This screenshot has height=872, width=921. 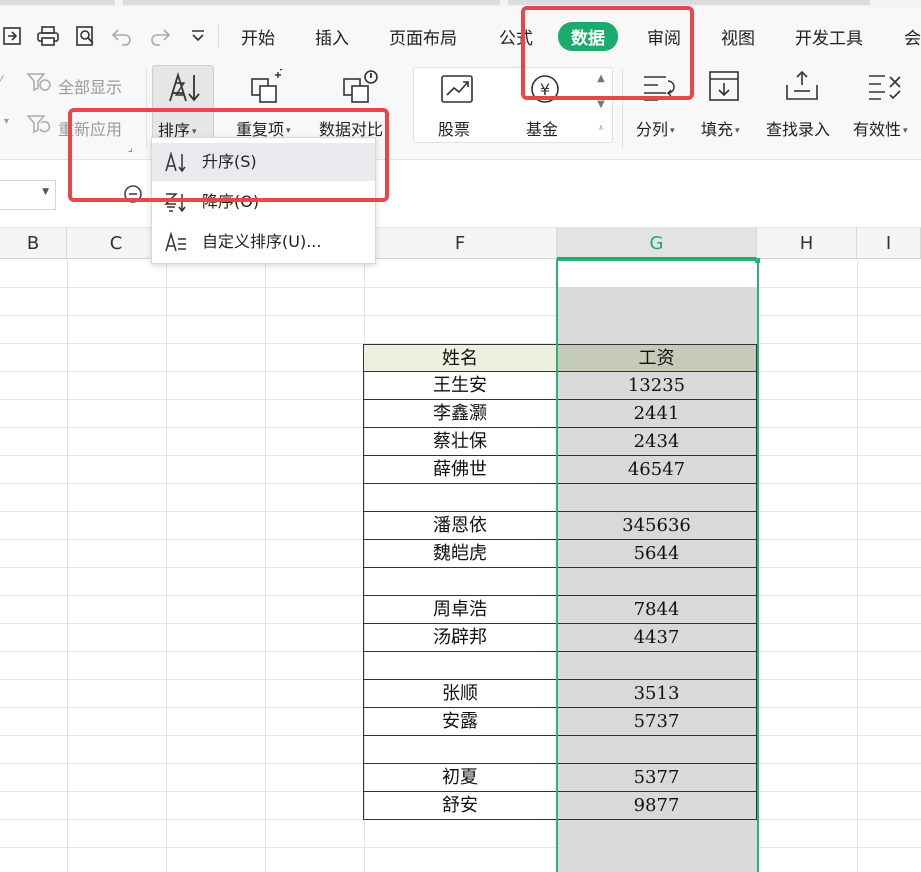 I want to click on print-preview-icon, so click(x=86, y=36).